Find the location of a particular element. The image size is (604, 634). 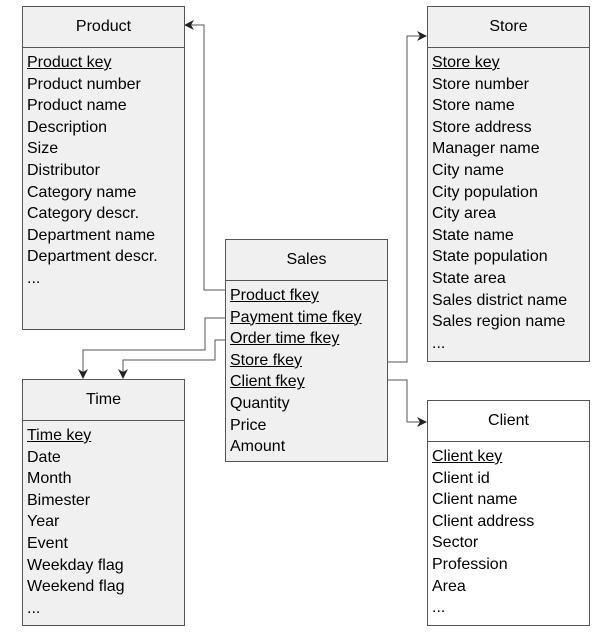

key-attribute: Store fkey is located at coordinates (266, 360).